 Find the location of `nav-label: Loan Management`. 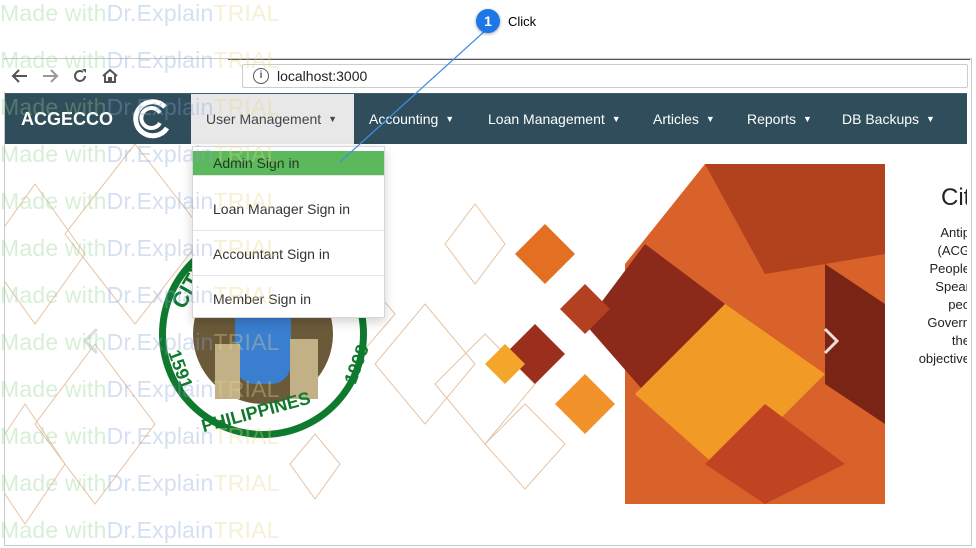

nav-label: Loan Management is located at coordinates (546, 119).